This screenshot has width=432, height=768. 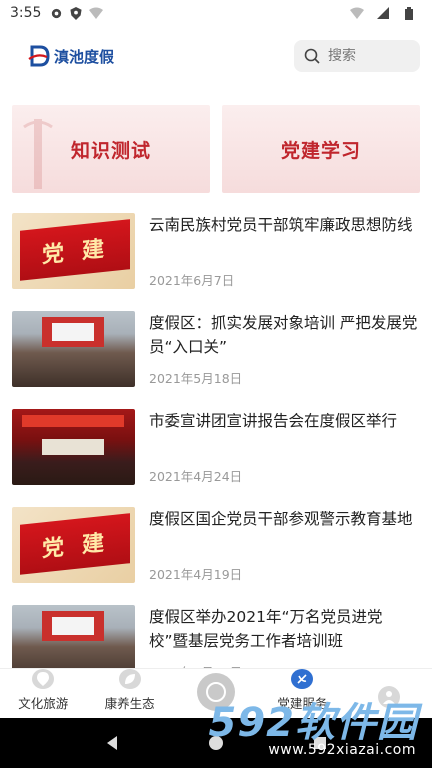 What do you see at coordinates (84, 56) in the screenshot?
I see `logo-text: 滇池度假` at bounding box center [84, 56].